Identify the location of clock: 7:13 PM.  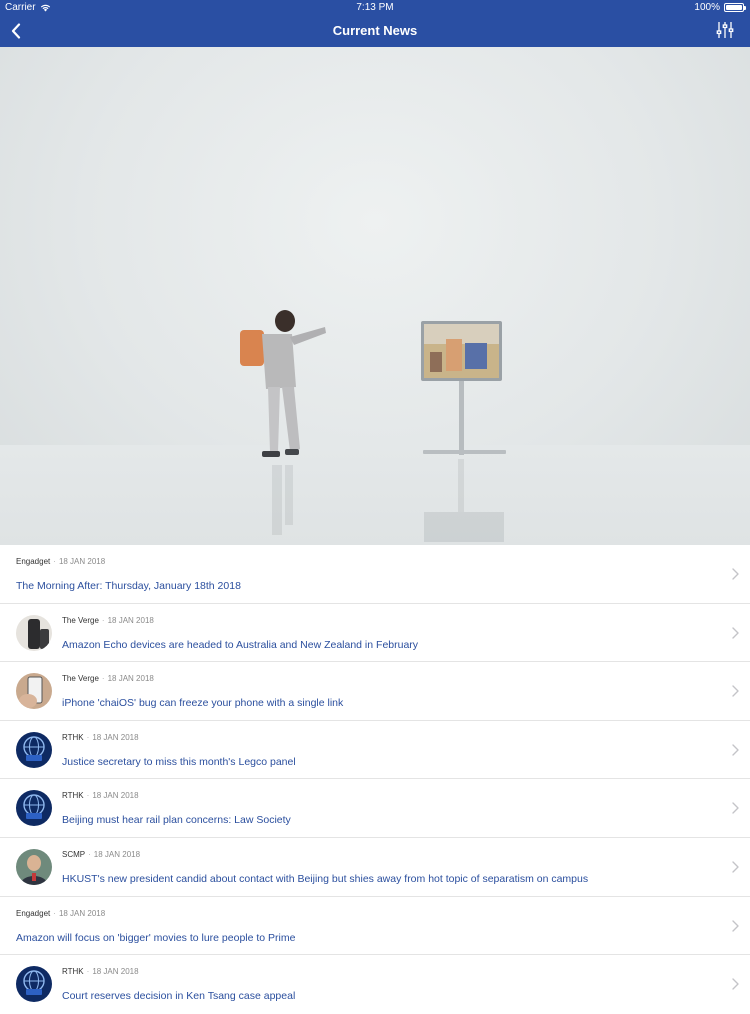
(375, 7).